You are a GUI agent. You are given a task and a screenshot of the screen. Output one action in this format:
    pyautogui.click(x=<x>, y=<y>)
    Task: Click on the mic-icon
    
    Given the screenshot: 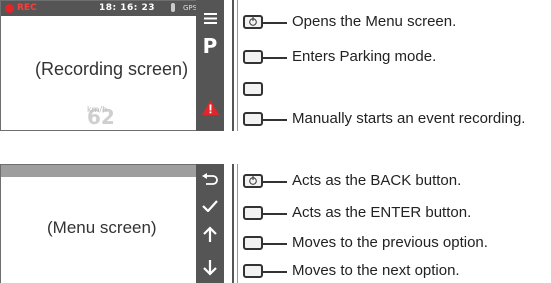 What is the action you would take?
    pyautogui.click(x=173, y=7)
    